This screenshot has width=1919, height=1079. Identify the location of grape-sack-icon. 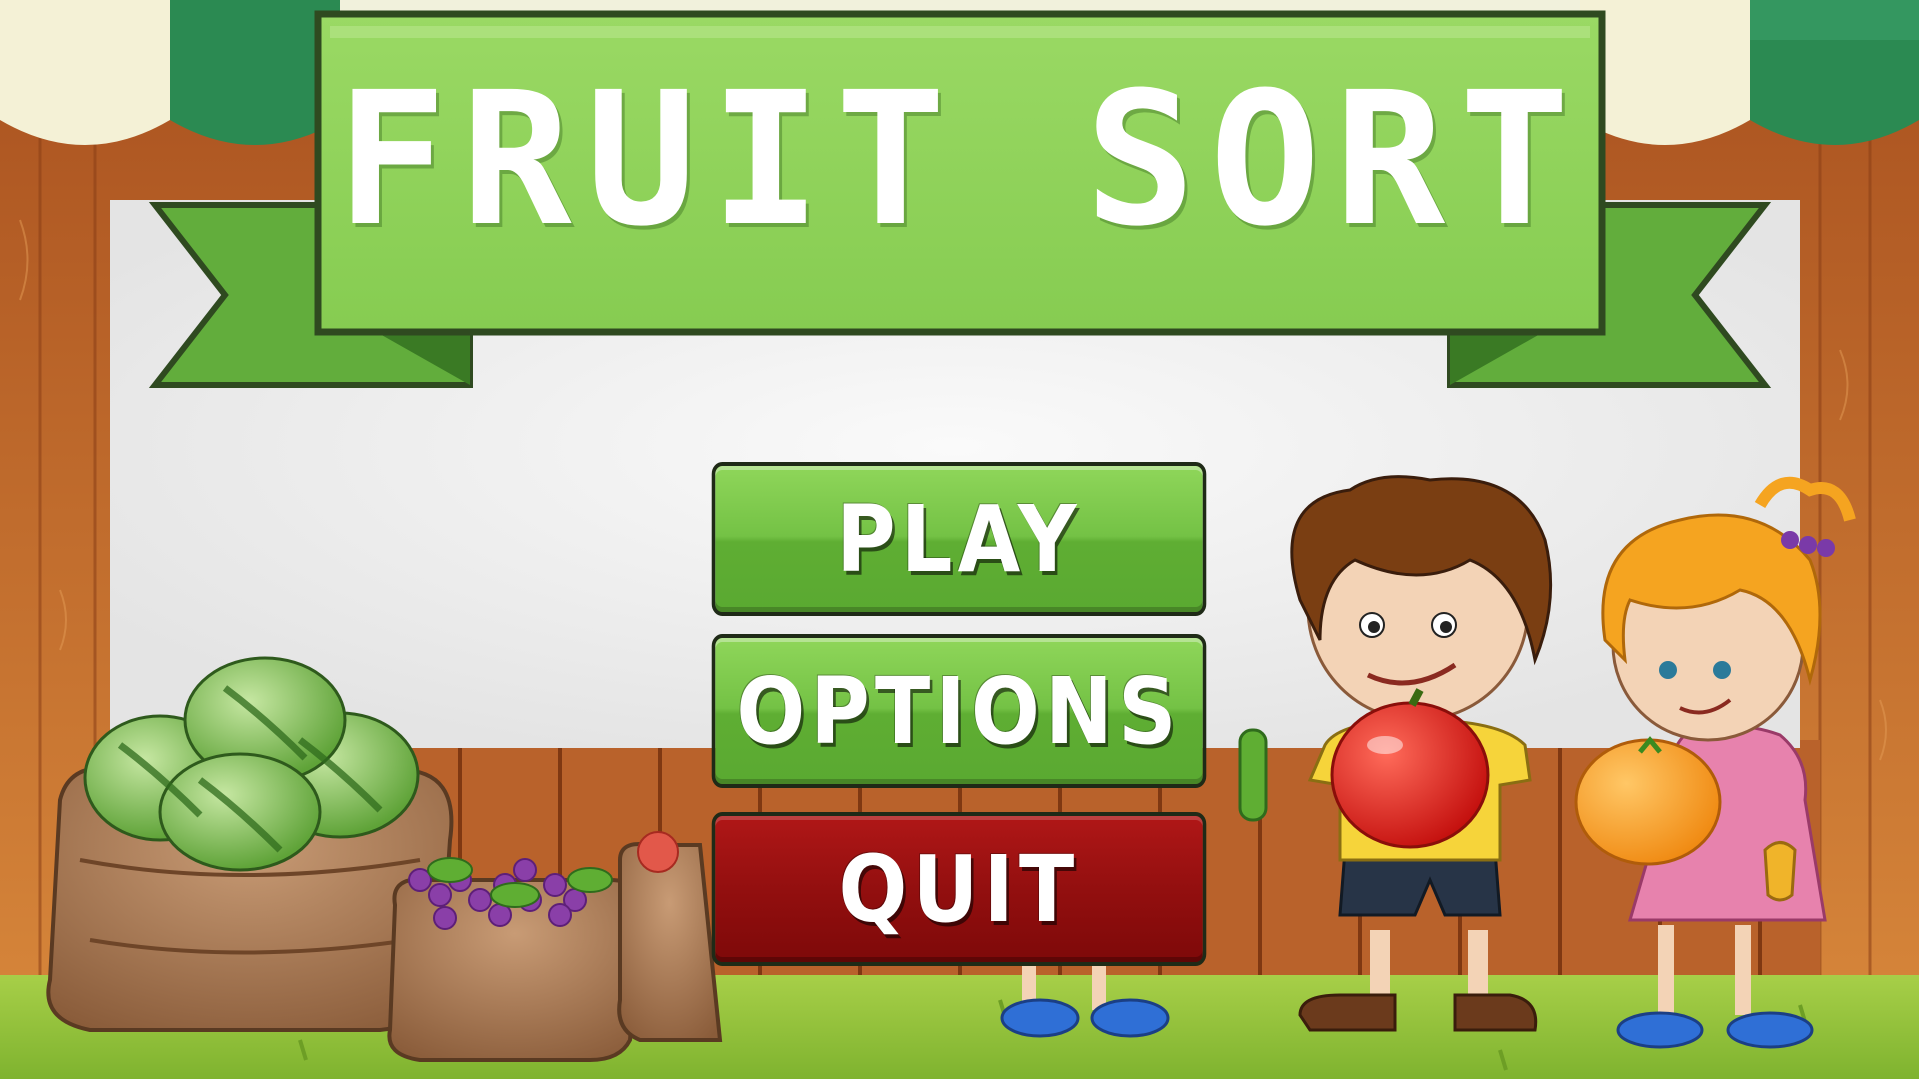
(515, 959).